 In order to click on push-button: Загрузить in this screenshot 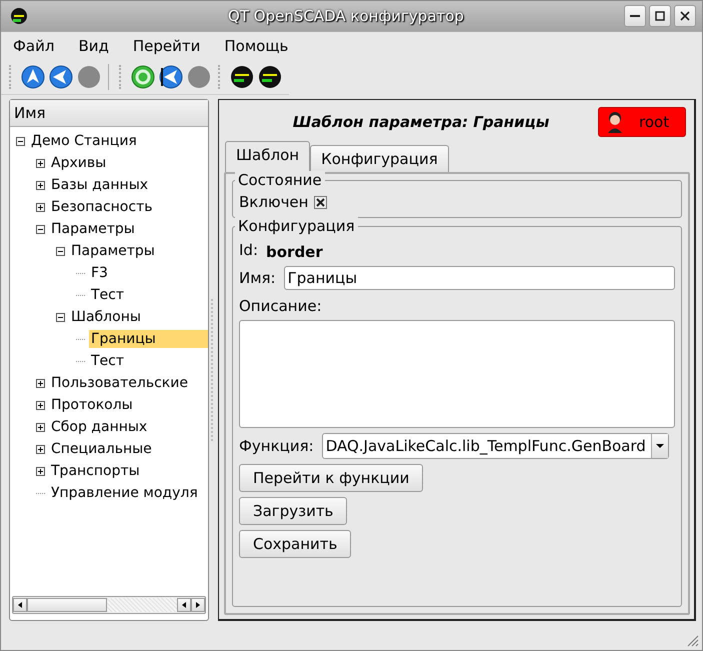, I will do `click(293, 511)`.